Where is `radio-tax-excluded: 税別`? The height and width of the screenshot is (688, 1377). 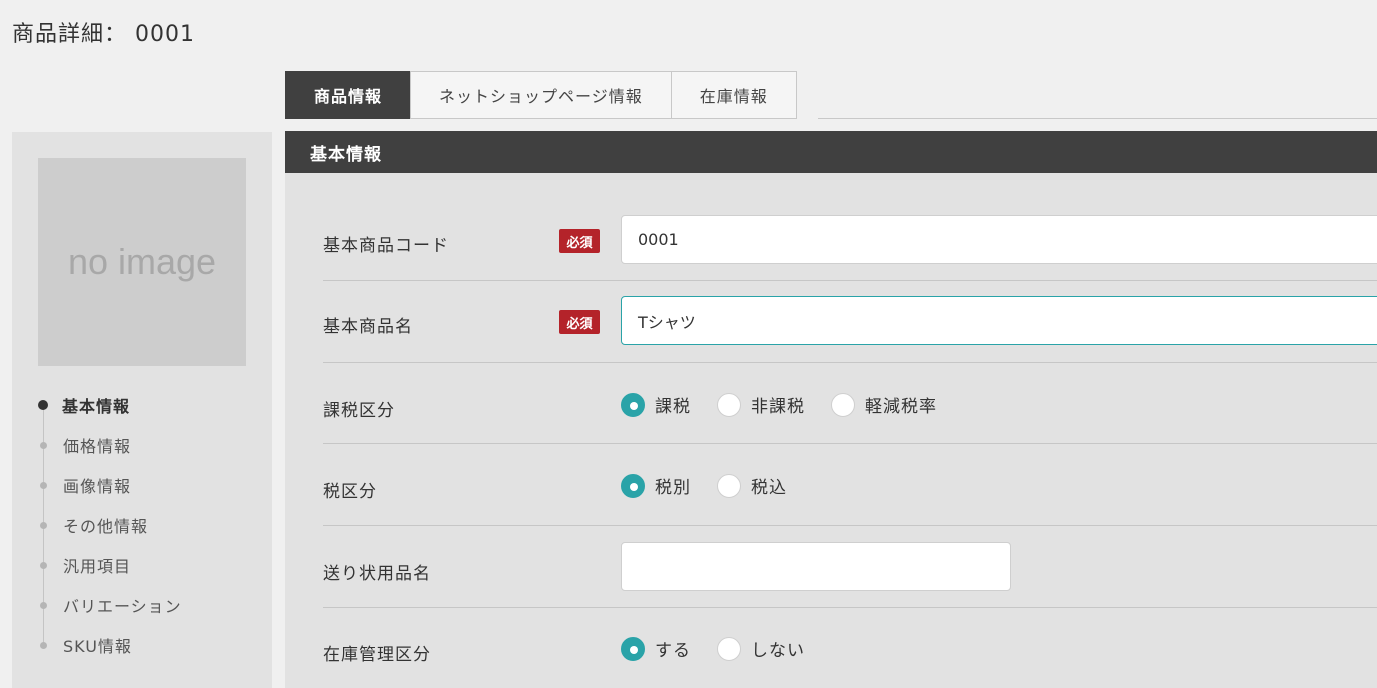 radio-tax-excluded: 税別 is located at coordinates (656, 485).